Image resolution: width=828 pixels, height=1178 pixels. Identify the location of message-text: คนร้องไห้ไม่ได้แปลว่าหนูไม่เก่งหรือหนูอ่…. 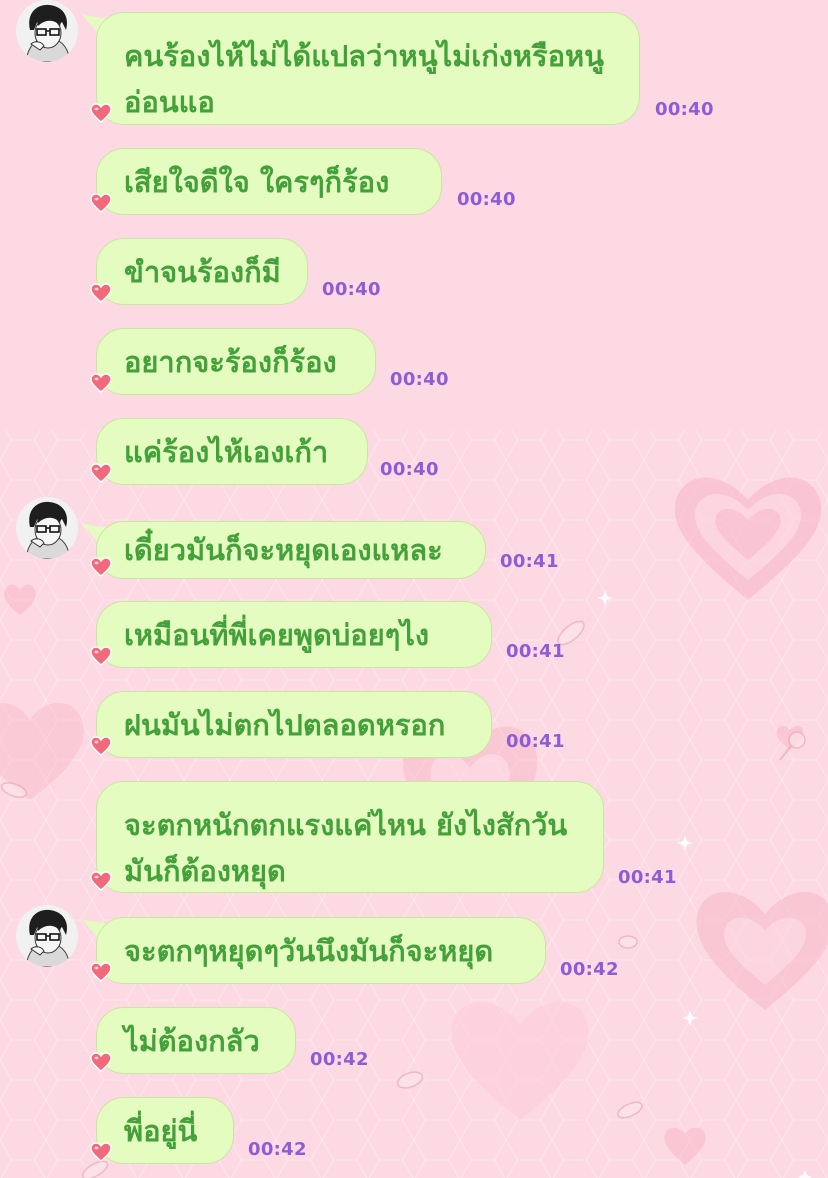
(364, 79).